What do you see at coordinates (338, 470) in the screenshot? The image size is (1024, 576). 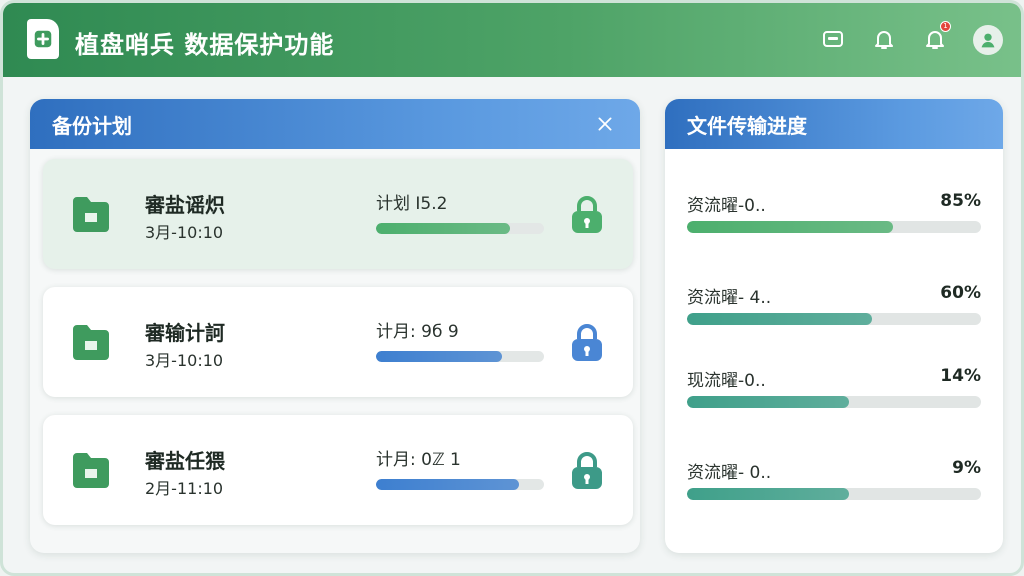 I see `backup-plan-card: 審盐任猥 2月-11:10 计月: 0ℤ 1` at bounding box center [338, 470].